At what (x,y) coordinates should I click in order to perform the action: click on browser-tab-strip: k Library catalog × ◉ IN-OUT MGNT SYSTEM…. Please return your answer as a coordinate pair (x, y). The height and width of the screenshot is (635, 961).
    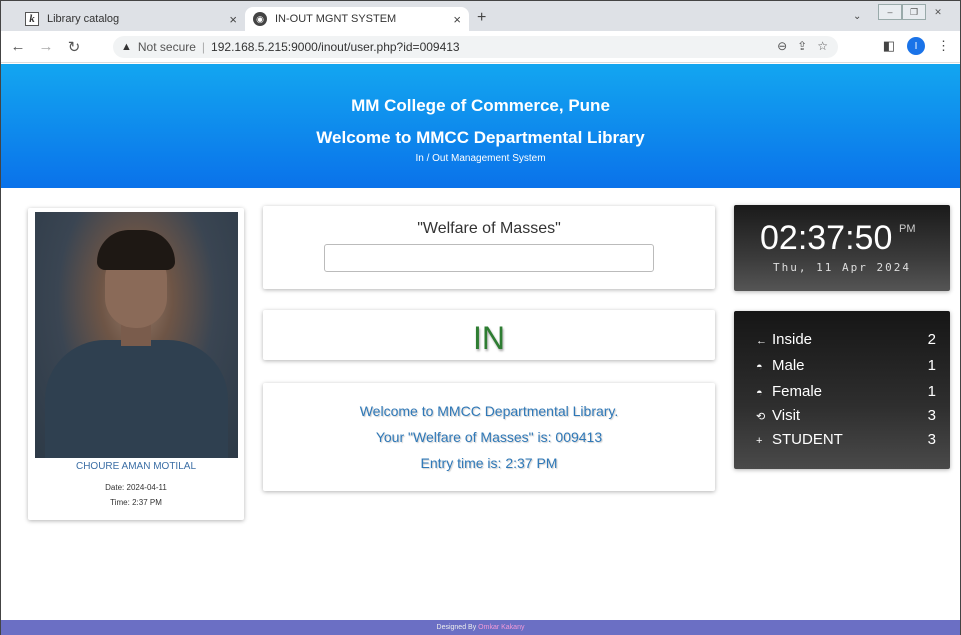
    Looking at the image, I should click on (480, 16).